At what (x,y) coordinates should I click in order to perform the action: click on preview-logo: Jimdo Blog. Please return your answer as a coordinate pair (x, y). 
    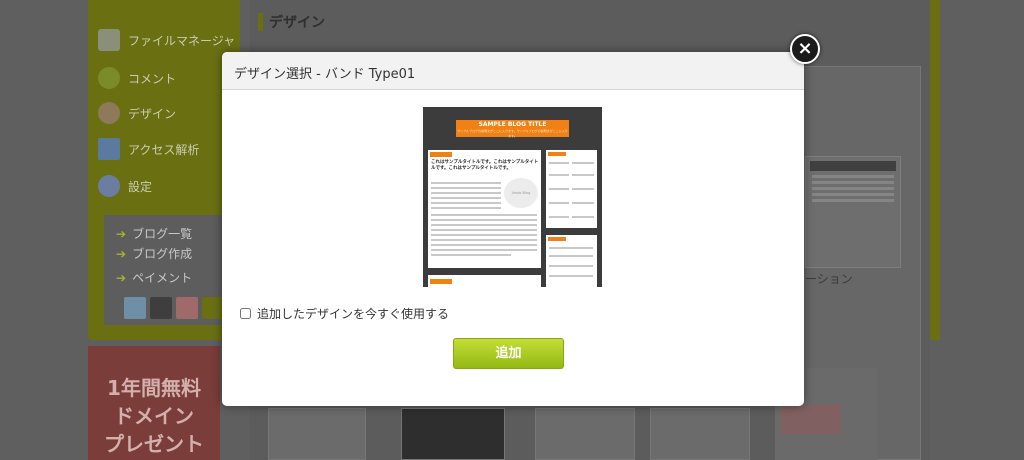
    Looking at the image, I should click on (521, 193).